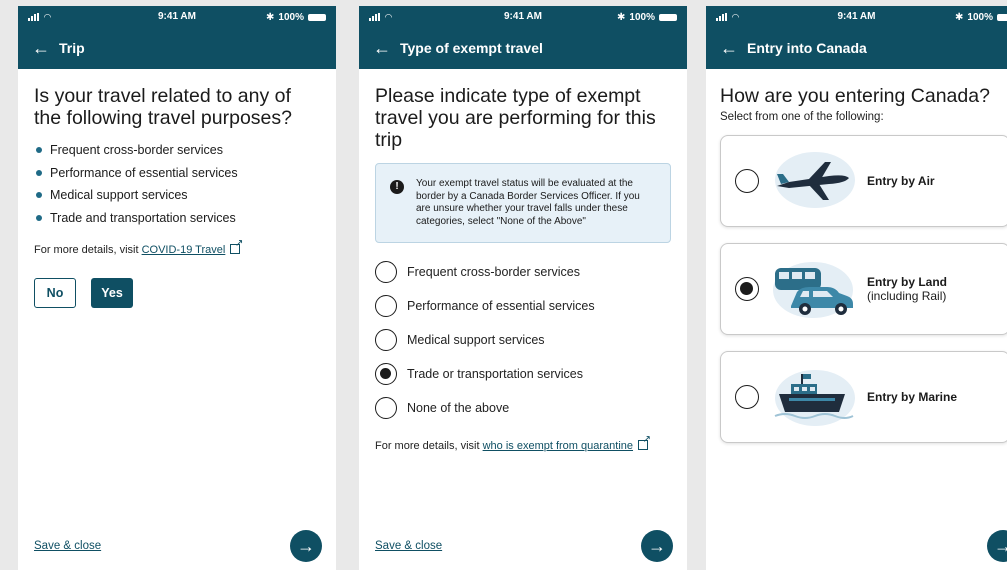 This screenshot has width=1007, height=570. I want to click on page-title: Type of exempt travel, so click(471, 48).